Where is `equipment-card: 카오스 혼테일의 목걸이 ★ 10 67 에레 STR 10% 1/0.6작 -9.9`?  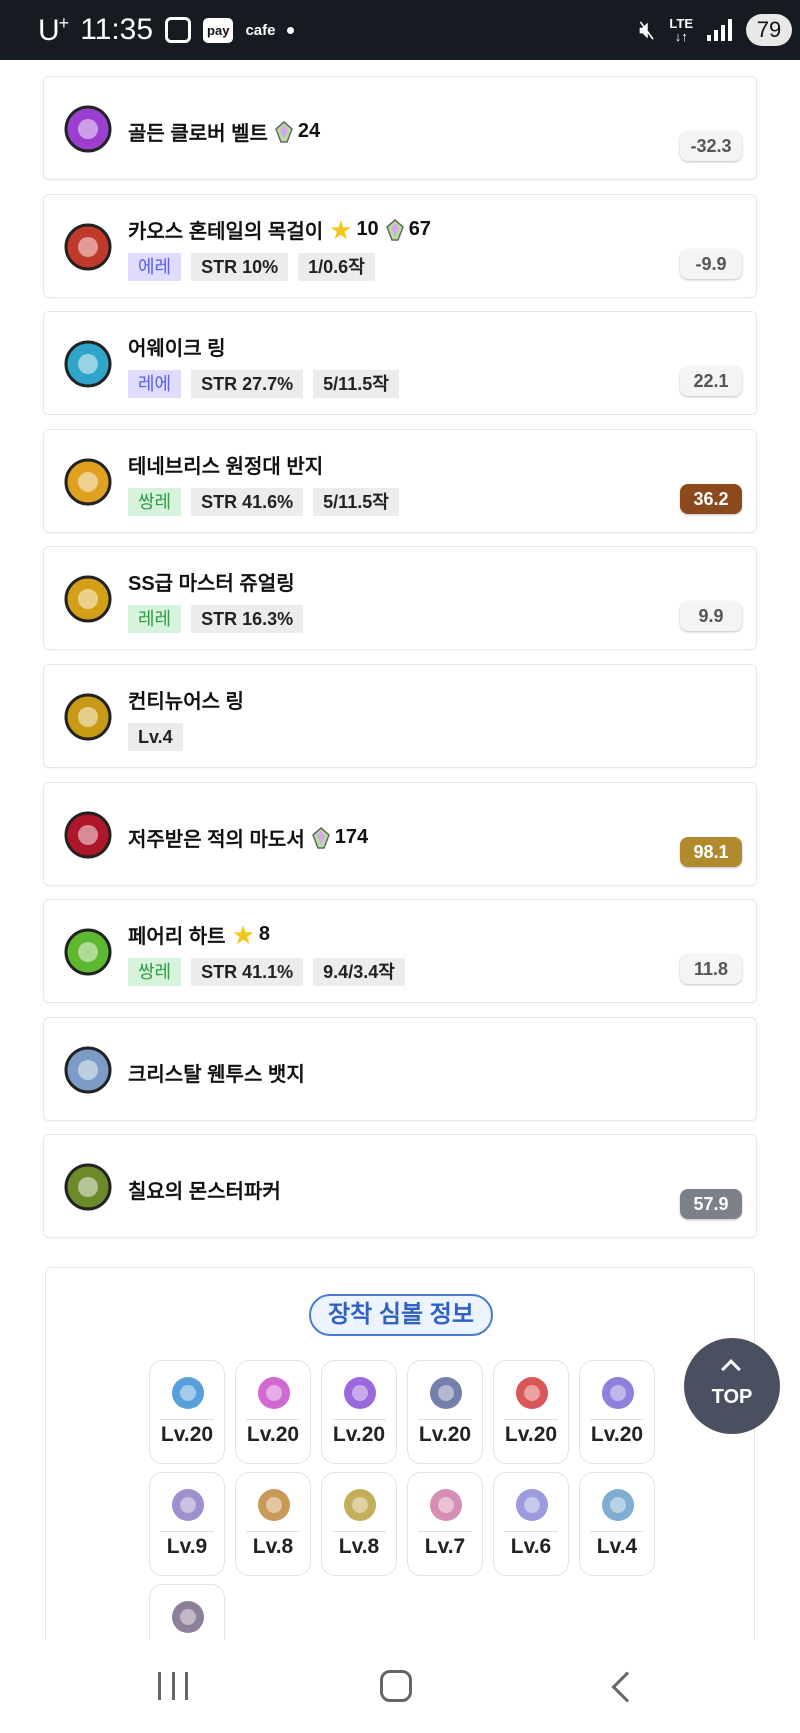
equipment-card: 카오스 혼테일의 목걸이 ★ 10 67 에레 STR 10% 1/0.6작 -9.9 is located at coordinates (400, 246).